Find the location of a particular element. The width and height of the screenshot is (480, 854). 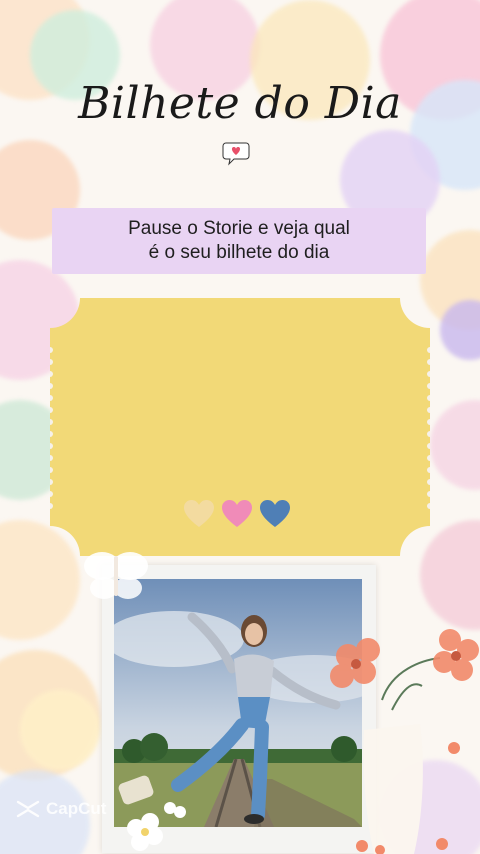

white-flowers-icon is located at coordinates (156, 826).